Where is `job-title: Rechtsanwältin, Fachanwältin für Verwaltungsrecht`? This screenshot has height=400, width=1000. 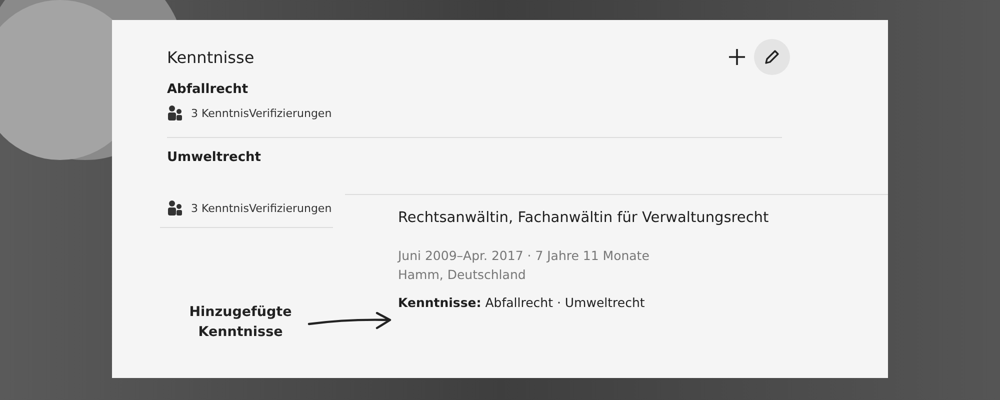
job-title: Rechtsanwältin, Fachanwältin für Verwaltungsrecht is located at coordinates (584, 218).